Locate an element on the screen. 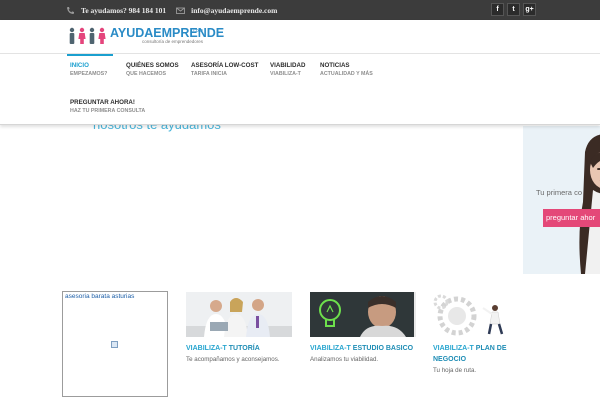  nav-item-viabilidad: VIABILIDAD VIABILIZA-T is located at coordinates (287, 70).